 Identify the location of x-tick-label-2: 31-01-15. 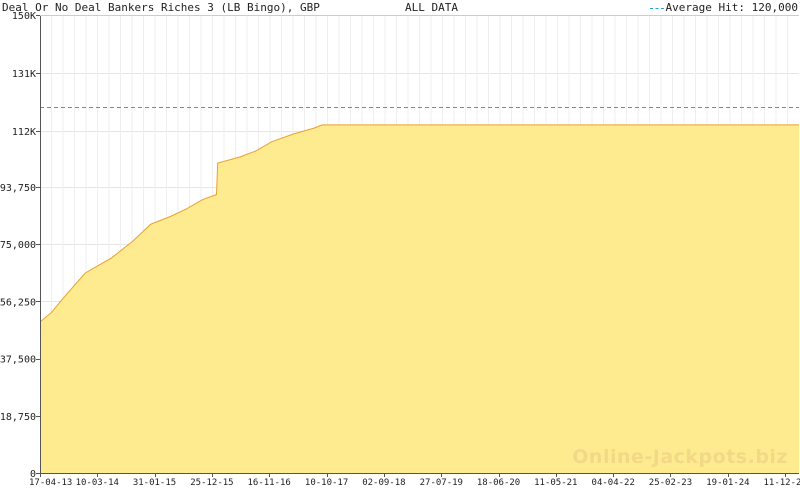
(154, 483).